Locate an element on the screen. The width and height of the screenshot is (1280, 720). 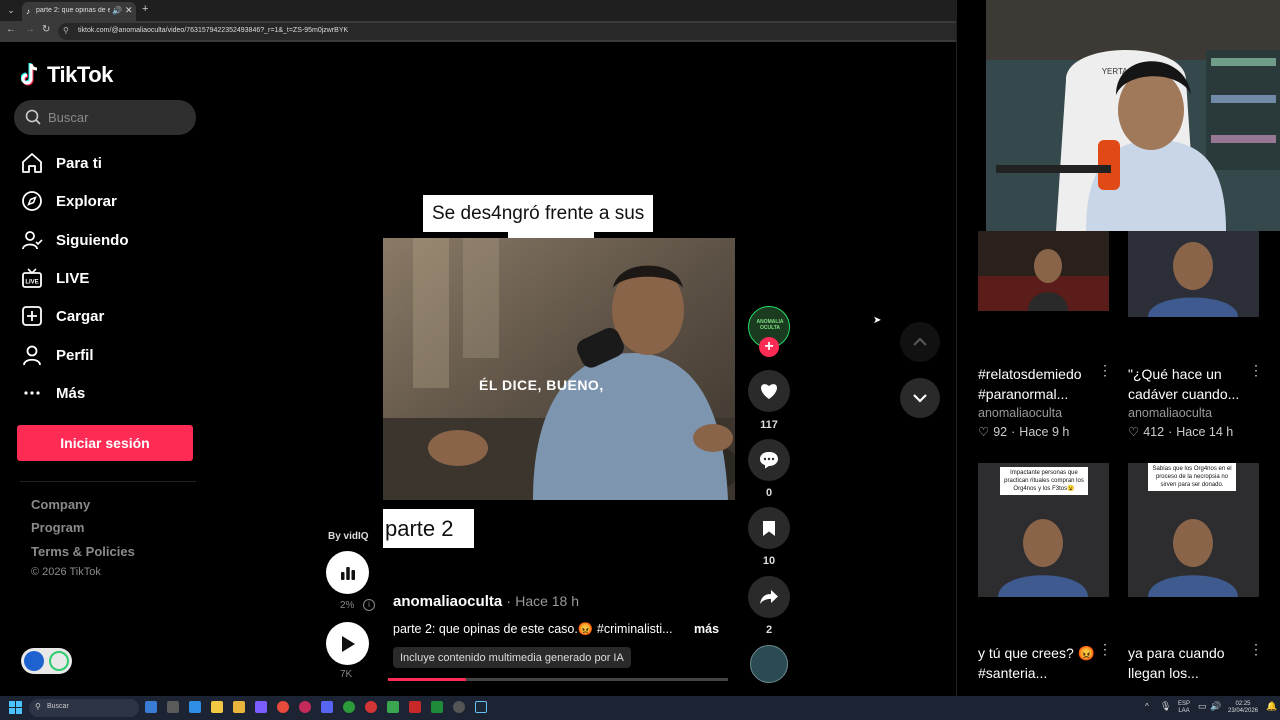
task-view-icon is located at coordinates (151, 707).